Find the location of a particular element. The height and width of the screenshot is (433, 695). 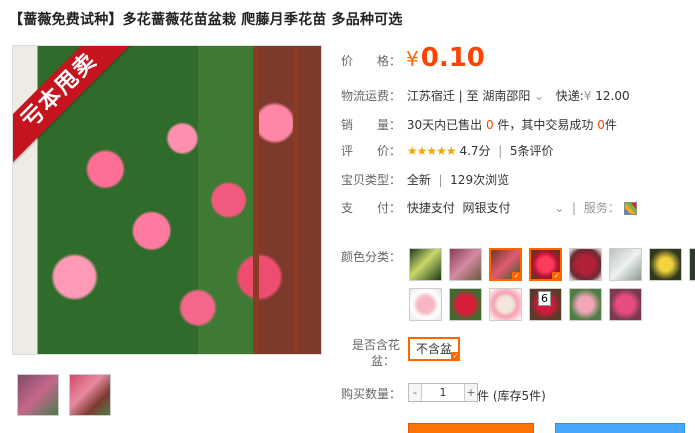

color-label: 颜色分类： is located at coordinates (371, 257).